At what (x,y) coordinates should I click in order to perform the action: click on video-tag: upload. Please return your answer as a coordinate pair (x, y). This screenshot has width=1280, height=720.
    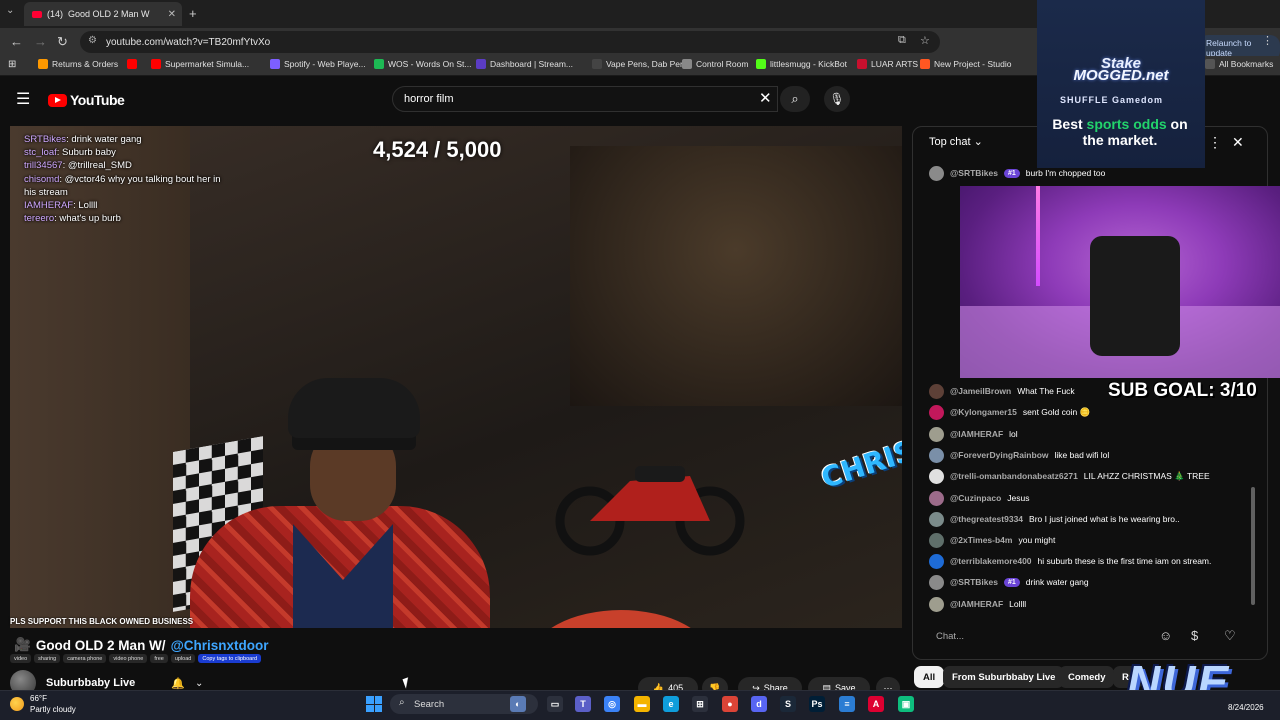
    Looking at the image, I should click on (183, 658).